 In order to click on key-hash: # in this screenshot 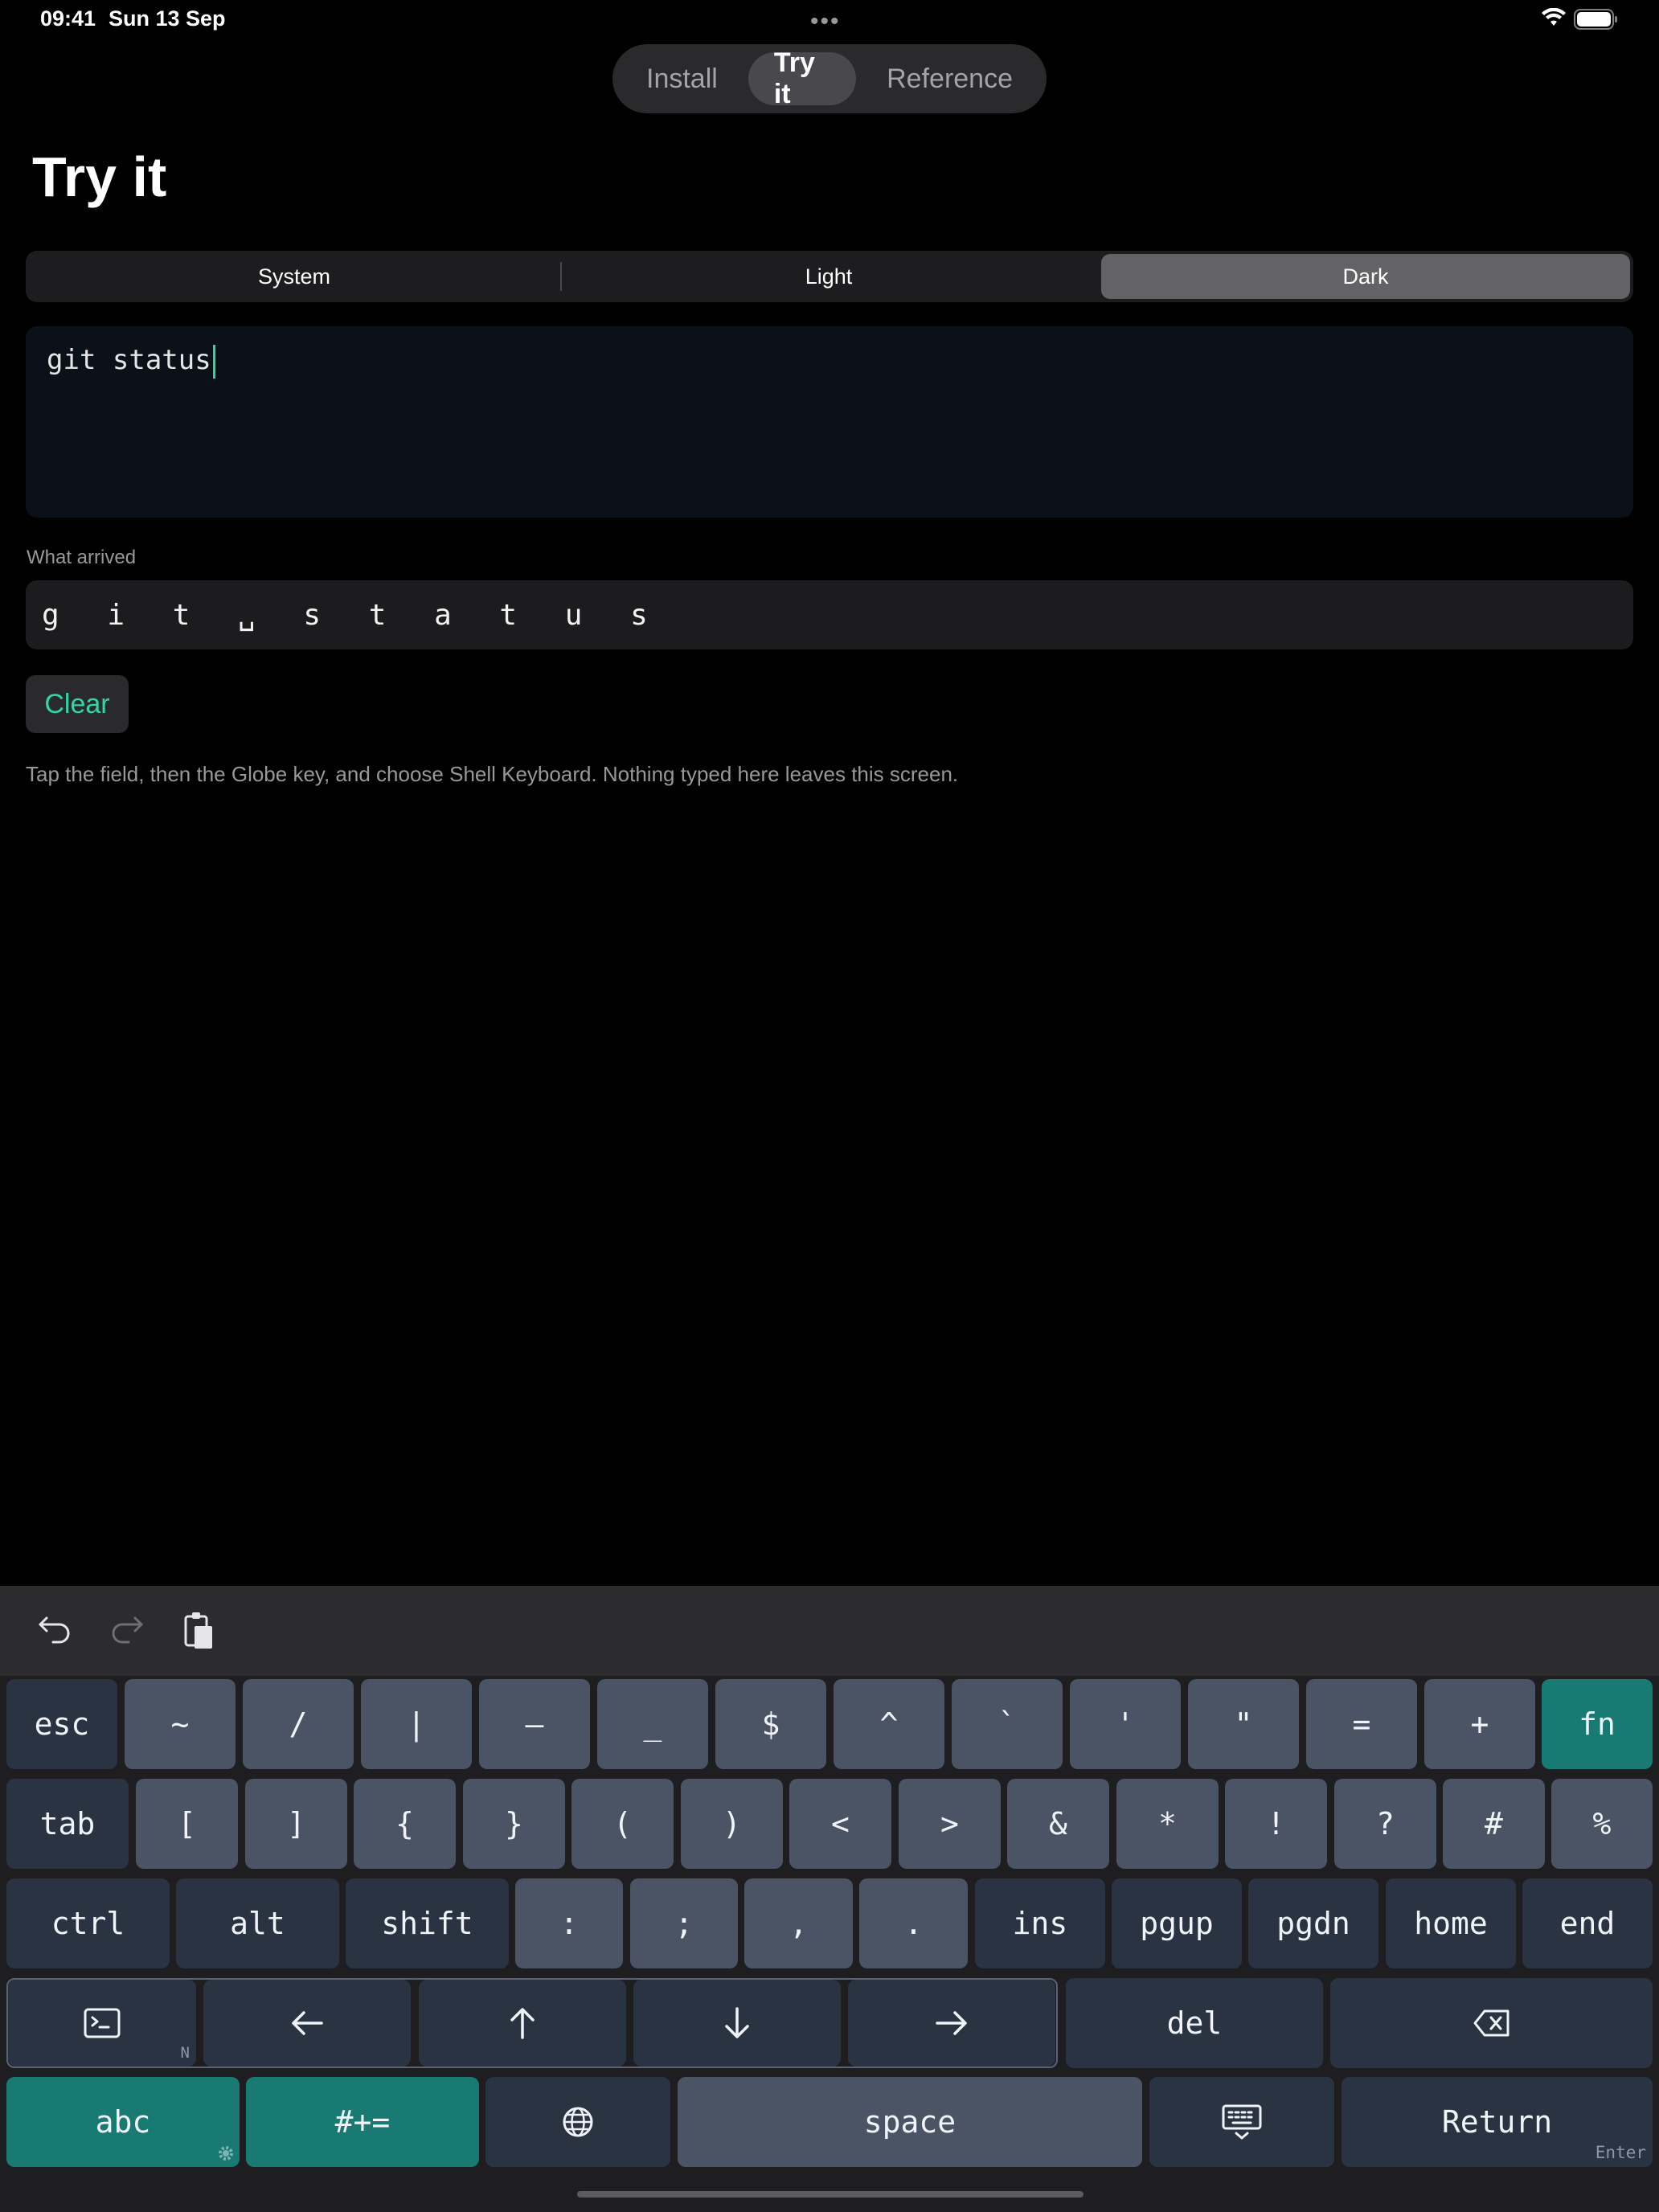, I will do `click(1494, 1824)`.